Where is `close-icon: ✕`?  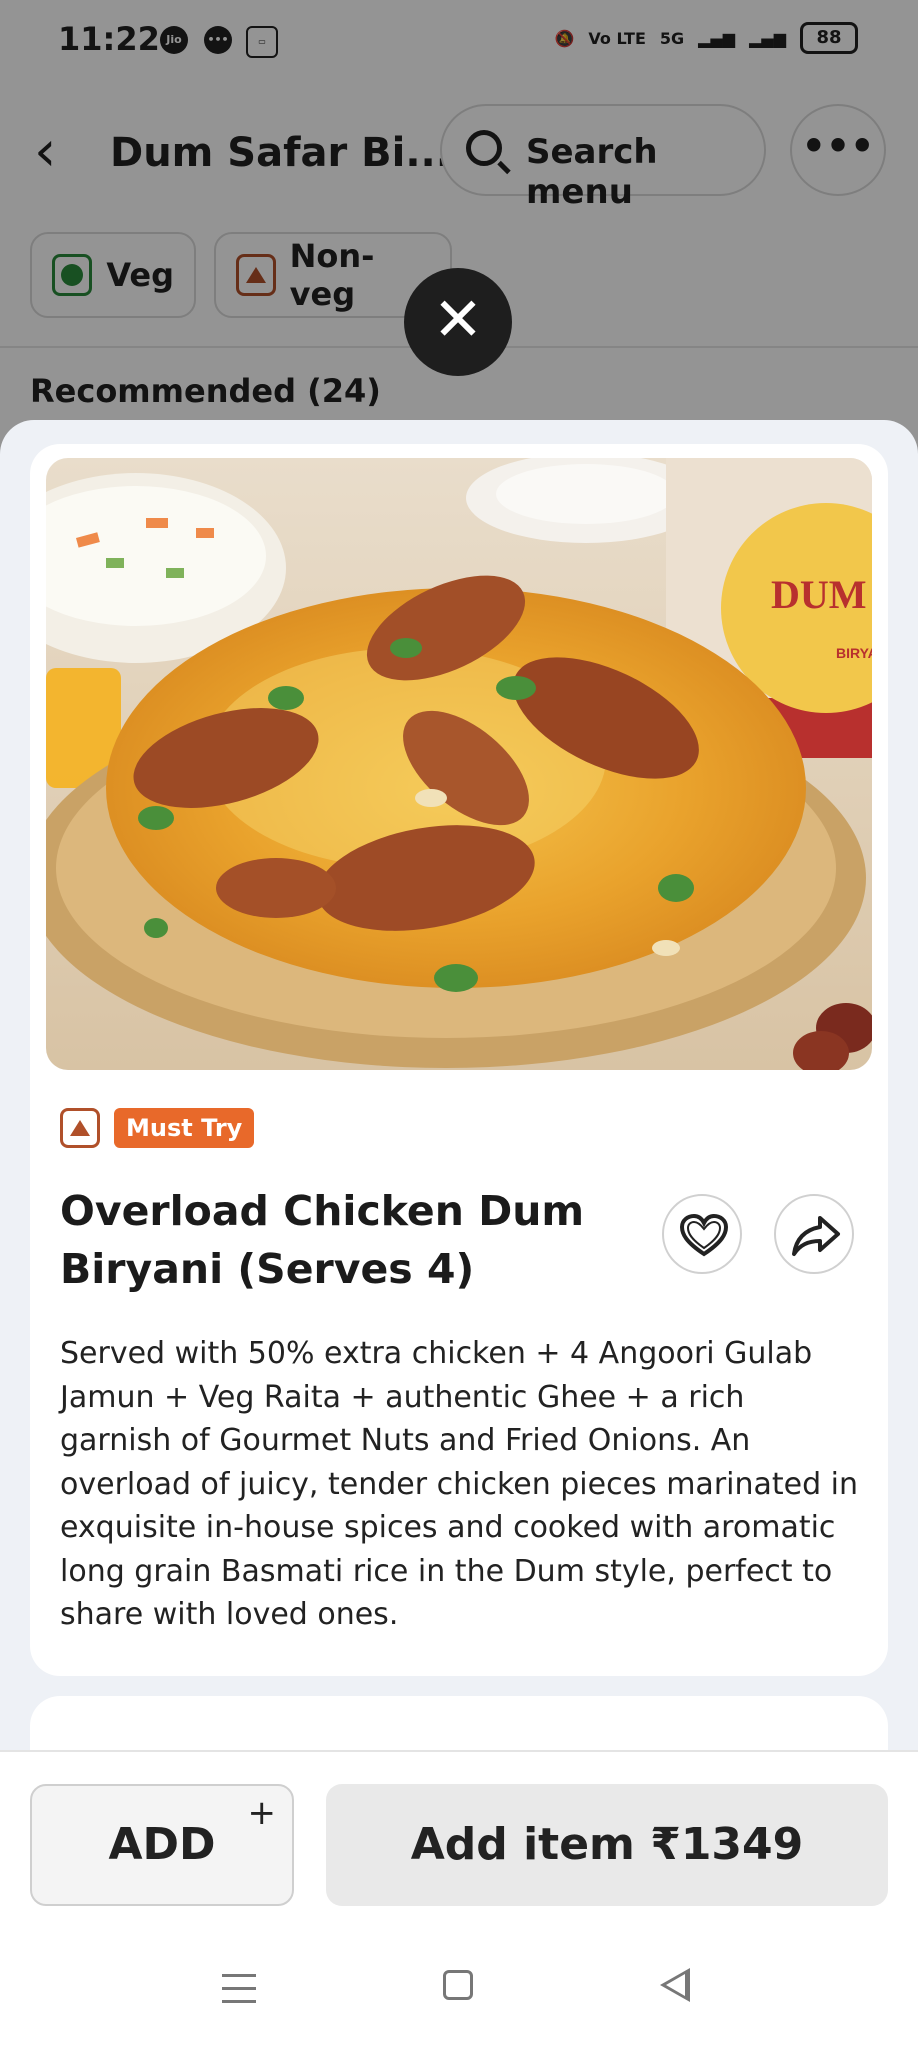
close-icon: ✕ is located at coordinates (458, 322).